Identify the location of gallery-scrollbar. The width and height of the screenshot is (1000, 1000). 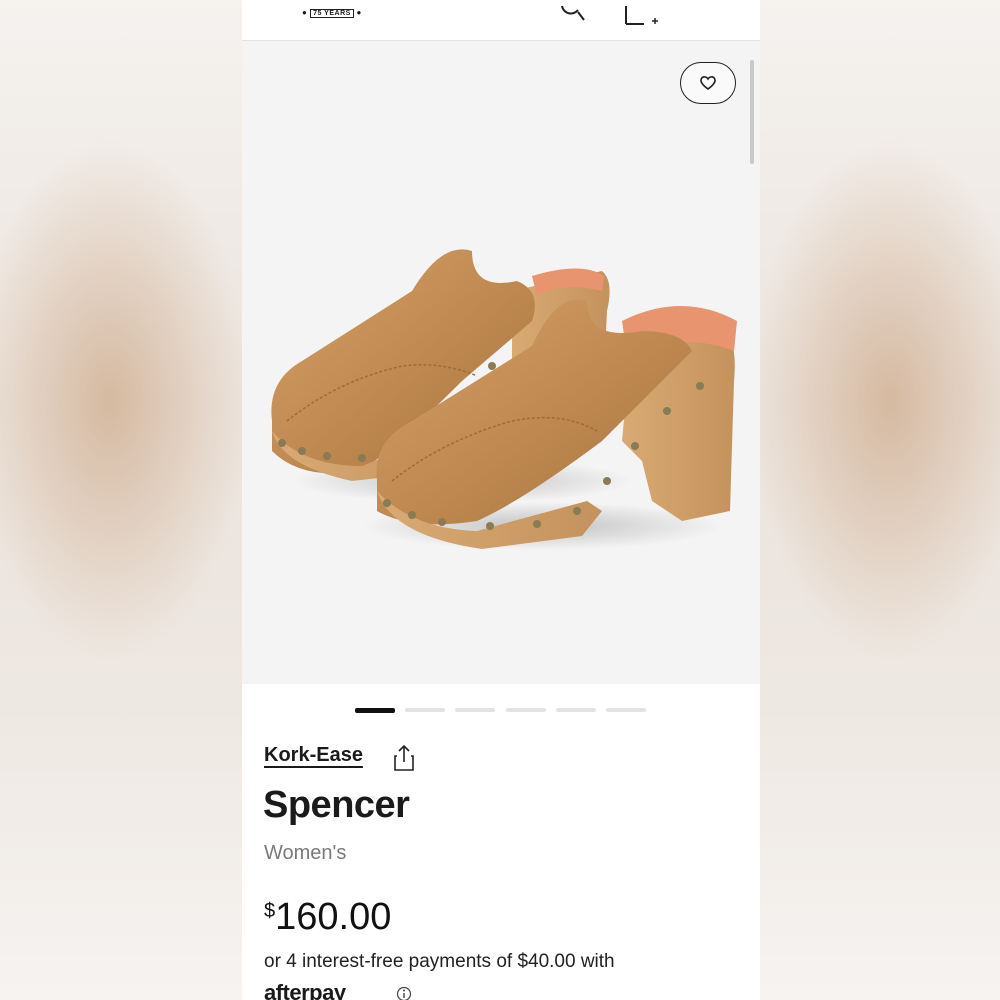
(752, 112).